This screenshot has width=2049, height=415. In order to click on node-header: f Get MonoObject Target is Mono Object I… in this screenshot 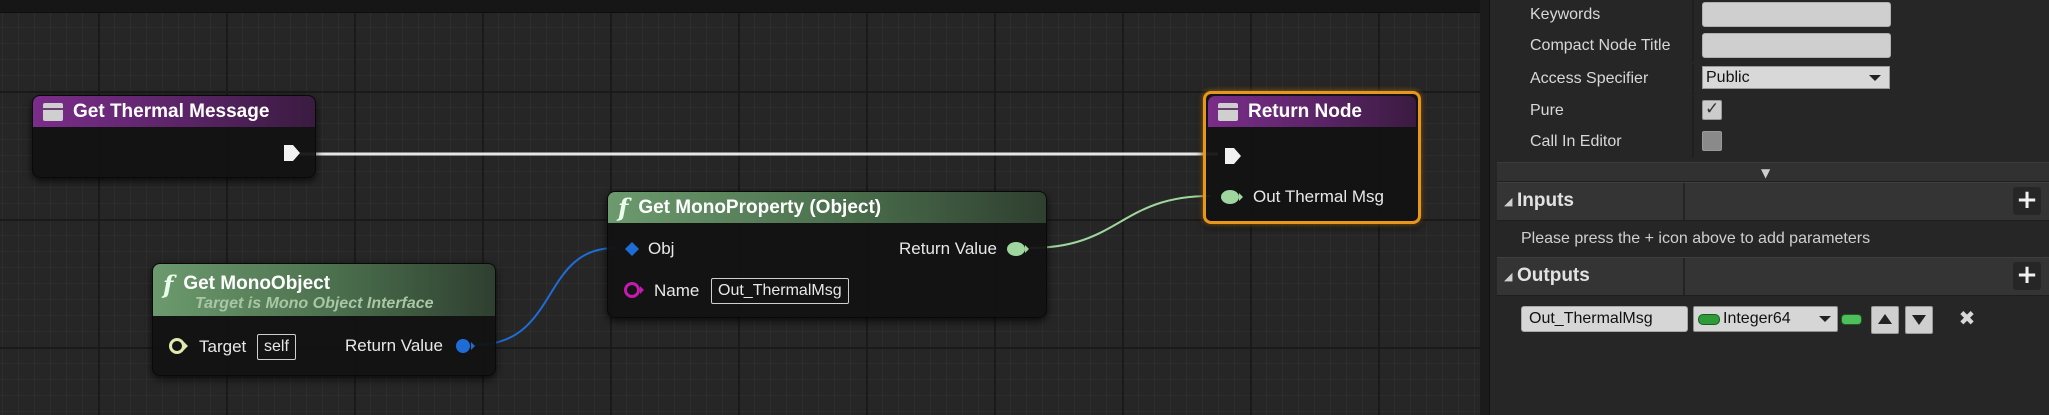, I will do `click(324, 290)`.